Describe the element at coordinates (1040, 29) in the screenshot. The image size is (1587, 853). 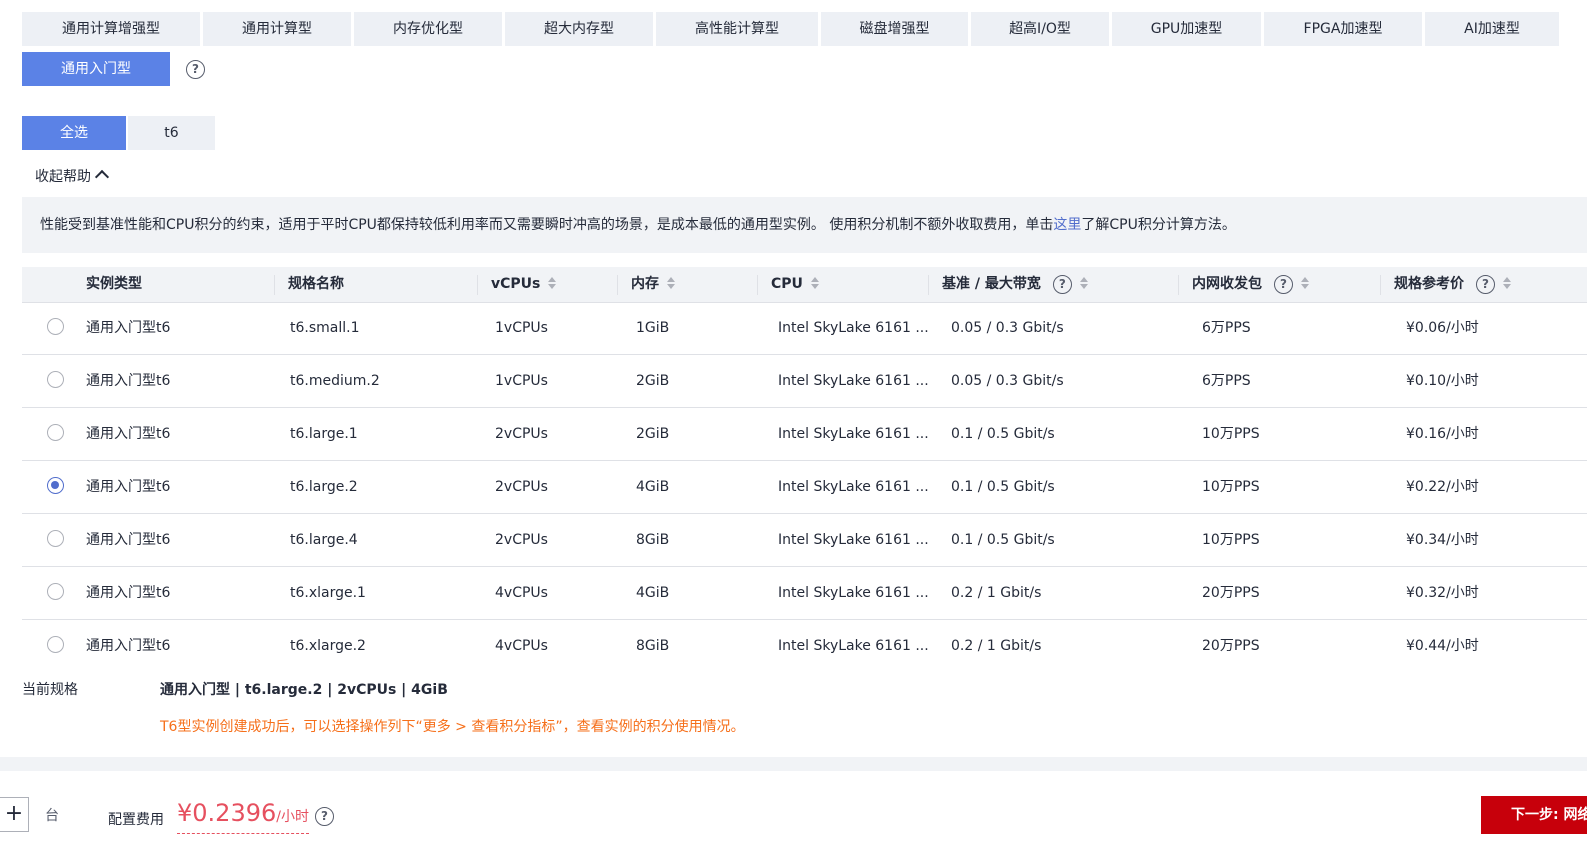
I see `category-tab-ultra-io: 超高I/O型` at that location.